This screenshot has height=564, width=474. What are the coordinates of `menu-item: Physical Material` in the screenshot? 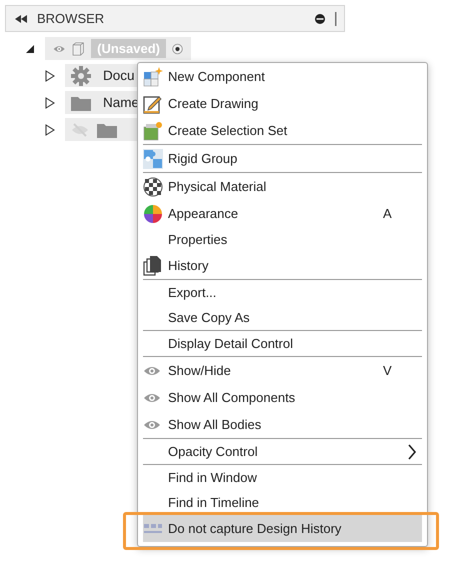 It's located at (282, 186).